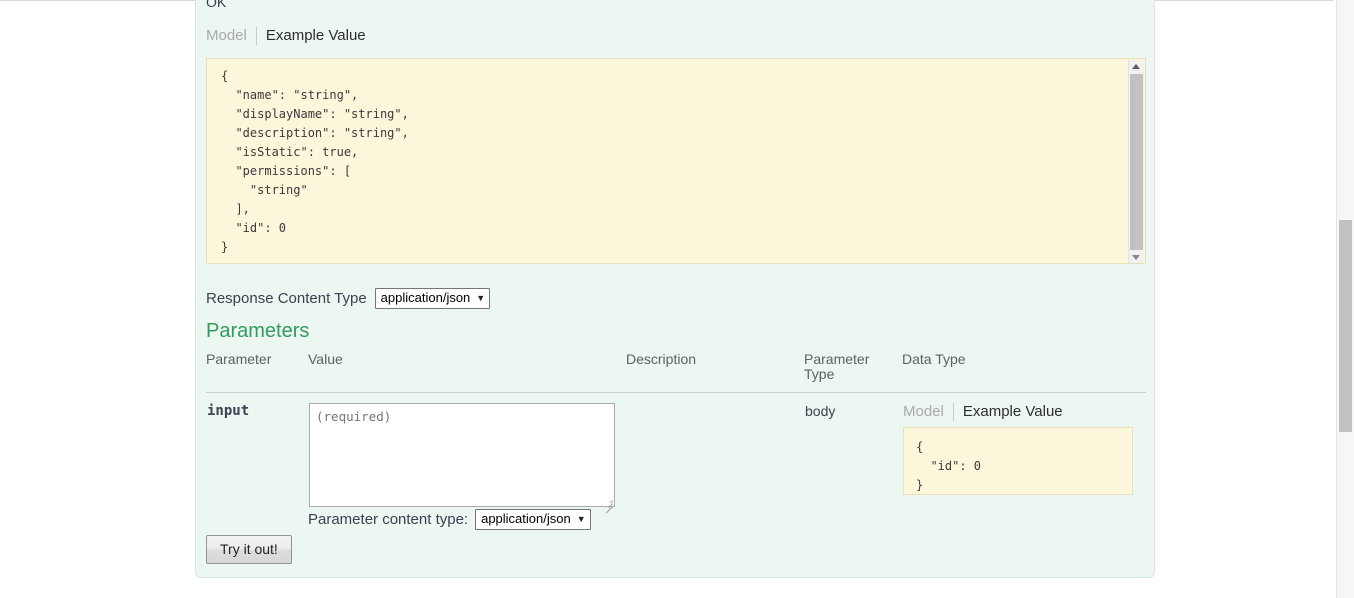  I want to click on parameter-value-cell, so click(467, 453).